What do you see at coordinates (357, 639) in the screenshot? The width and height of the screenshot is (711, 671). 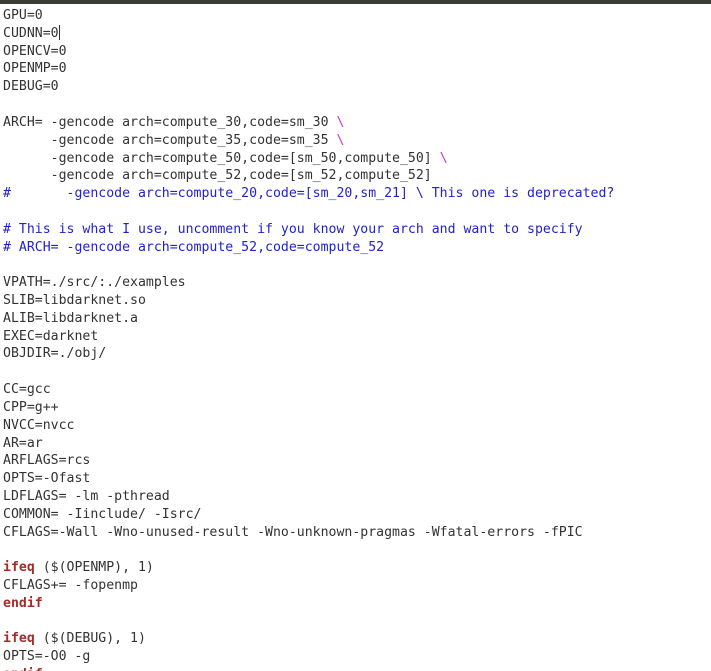 I see `code-line: ifeq ($(DEBUG), 1)` at bounding box center [357, 639].